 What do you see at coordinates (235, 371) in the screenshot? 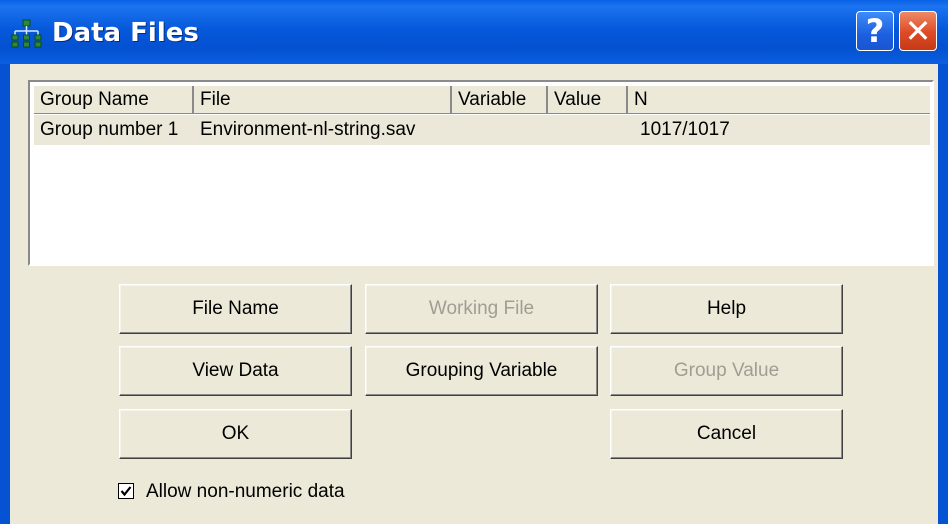
I see `view-data-button: View Data` at bounding box center [235, 371].